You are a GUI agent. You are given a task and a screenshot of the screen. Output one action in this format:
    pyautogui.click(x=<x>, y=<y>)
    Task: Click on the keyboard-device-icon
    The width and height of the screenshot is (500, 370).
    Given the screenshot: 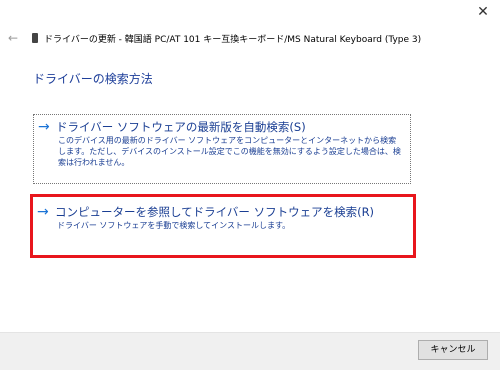 What is the action you would take?
    pyautogui.click(x=35, y=38)
    